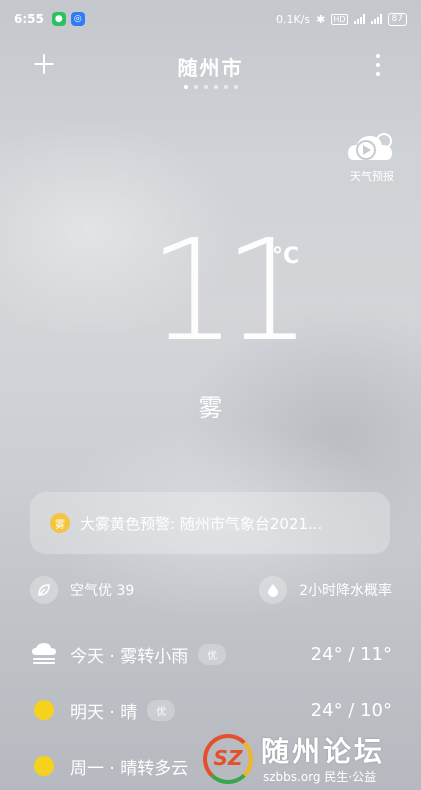  I want to click on status-bar: 6:55 ● ◎ 0.1K/s ✱ HD 87, so click(210, 19).